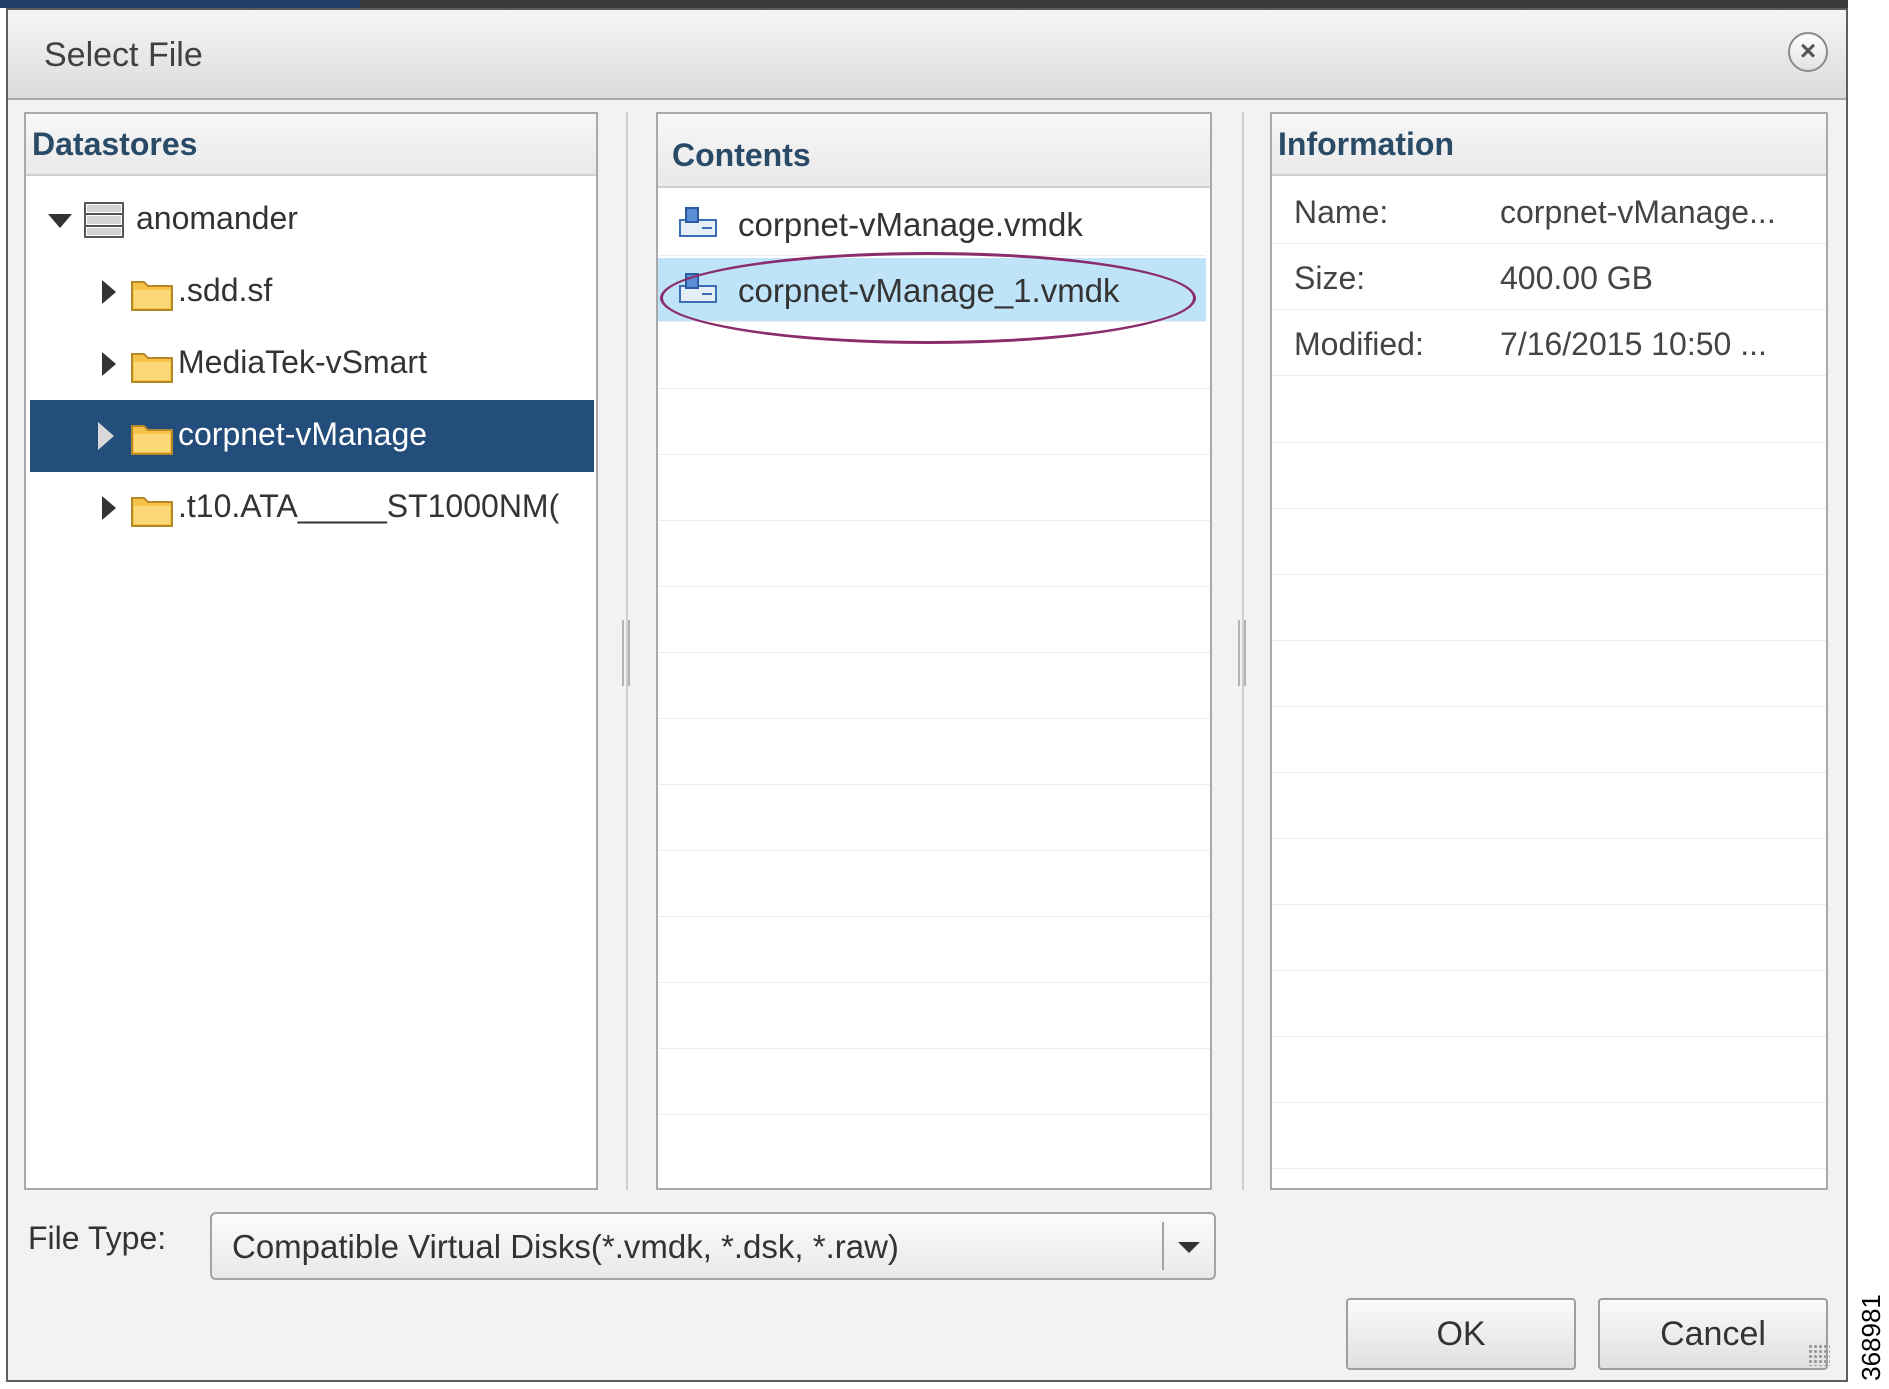 This screenshot has height=1389, width=1889. I want to click on tree-item-label: corpnet-vManage, so click(303, 434).